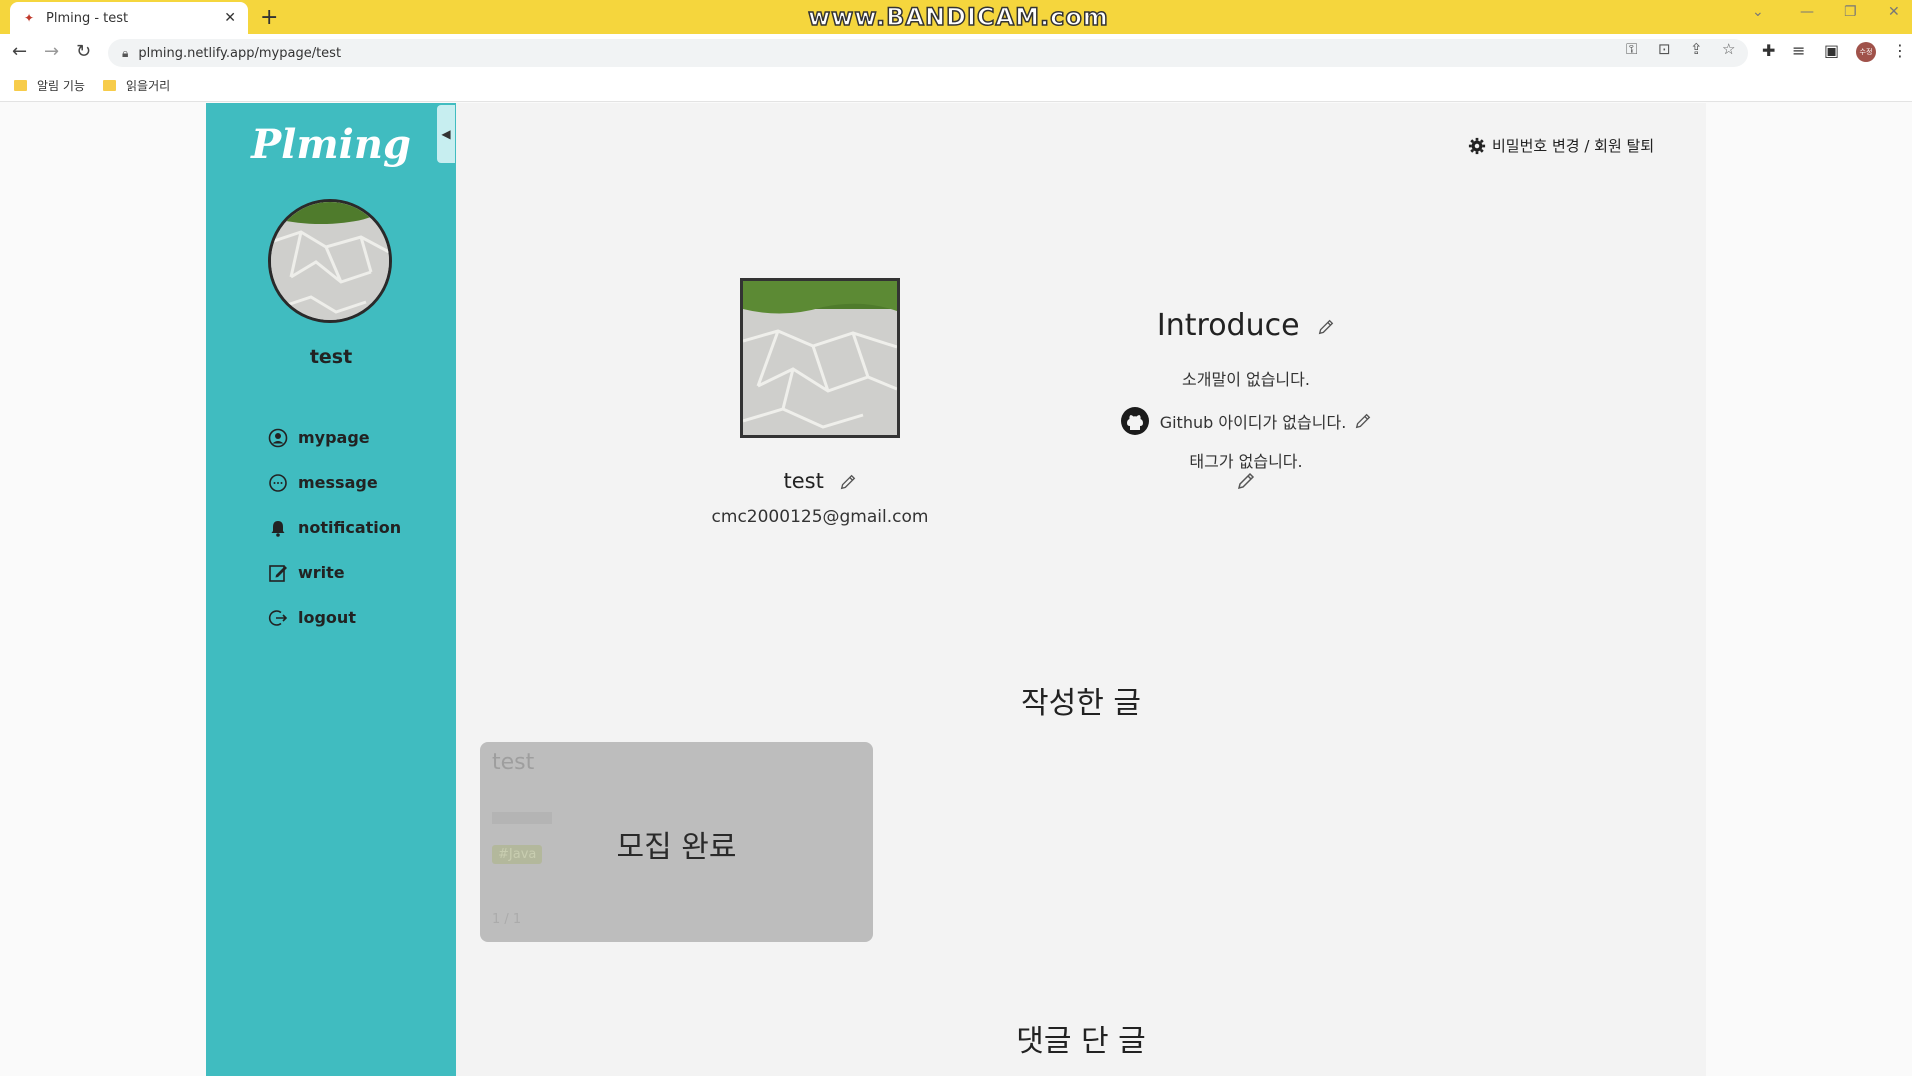  I want to click on bookmark-label: 읽을거리, so click(148, 86).